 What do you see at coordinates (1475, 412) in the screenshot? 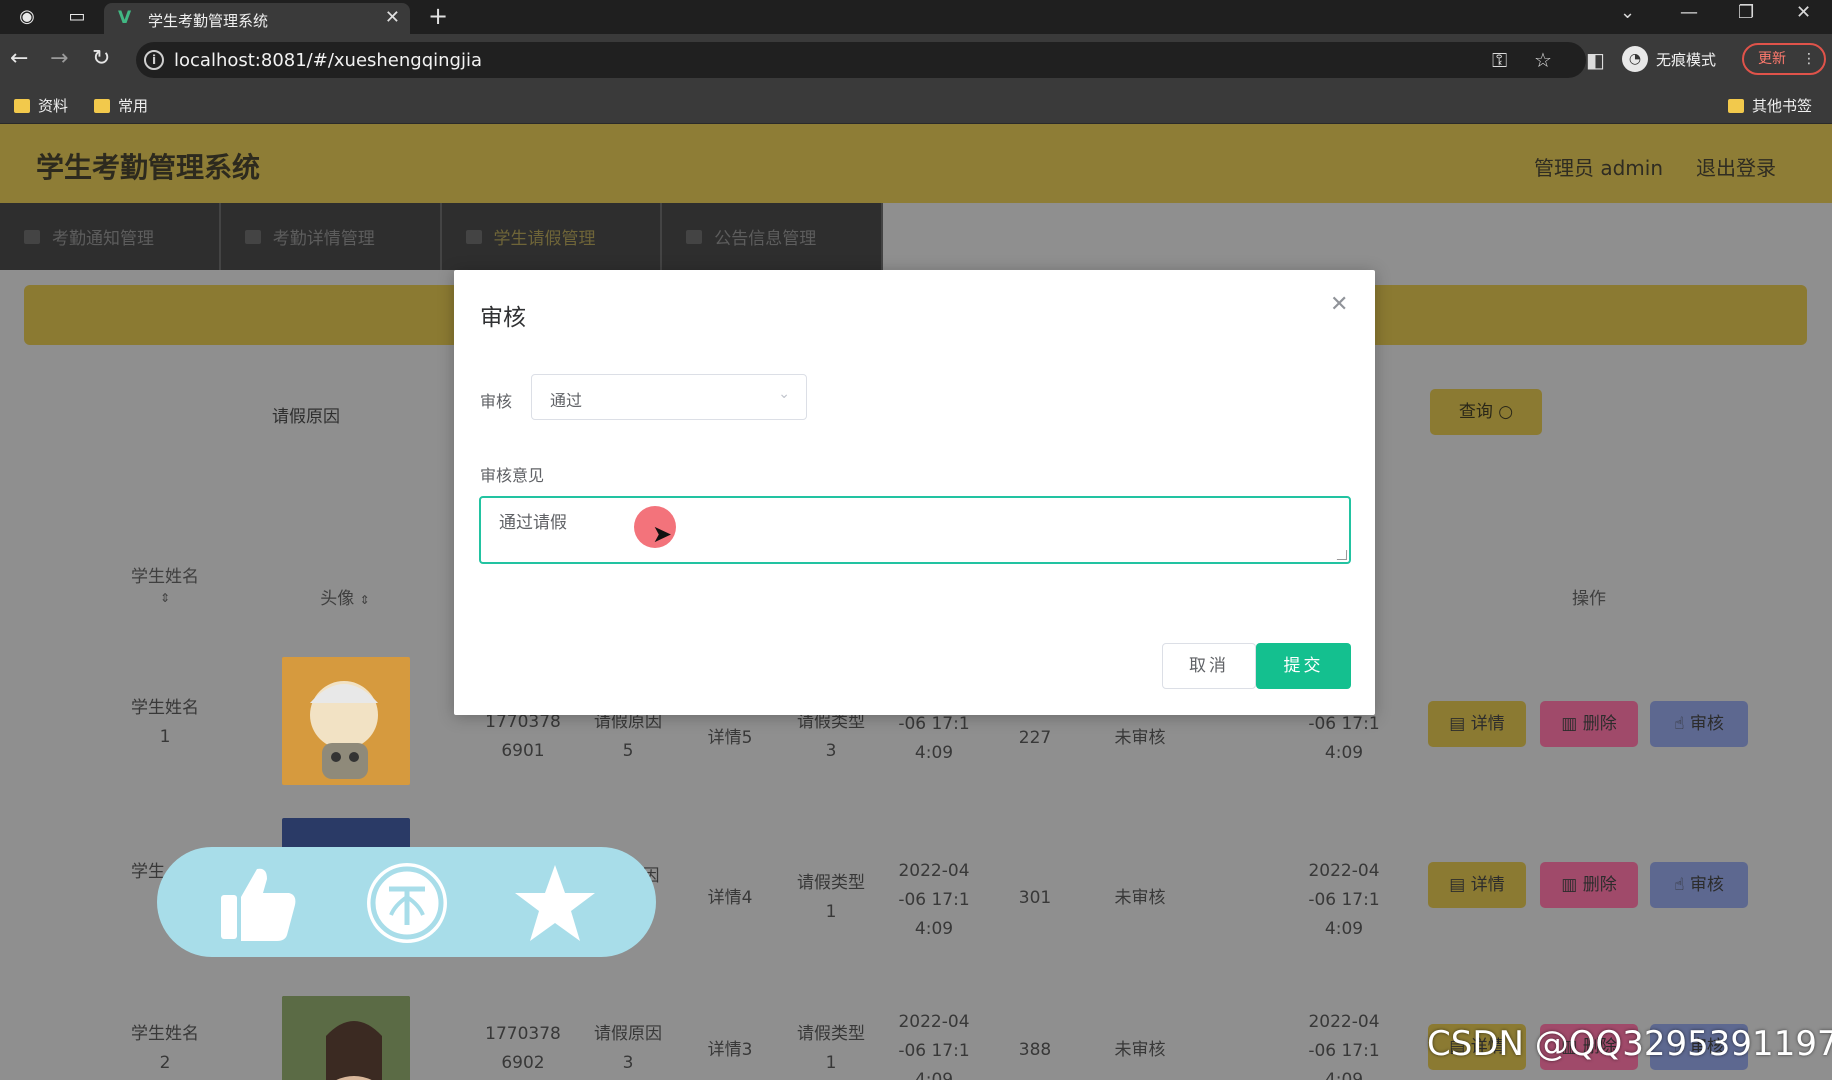
I see `search-button-label: 查询` at bounding box center [1475, 412].